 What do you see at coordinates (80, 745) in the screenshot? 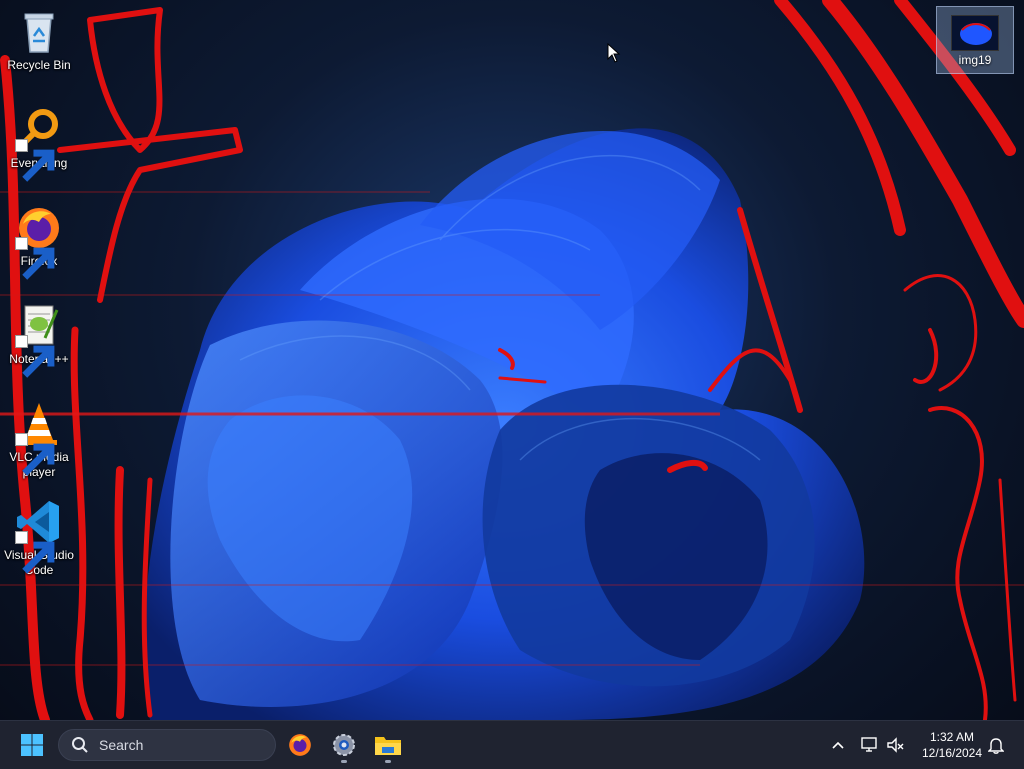
I see `search-icon` at bounding box center [80, 745].